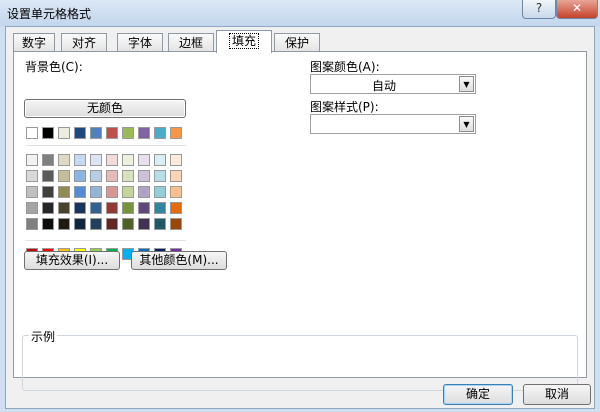  What do you see at coordinates (557, 394) in the screenshot?
I see `cancel-button: 取消` at bounding box center [557, 394].